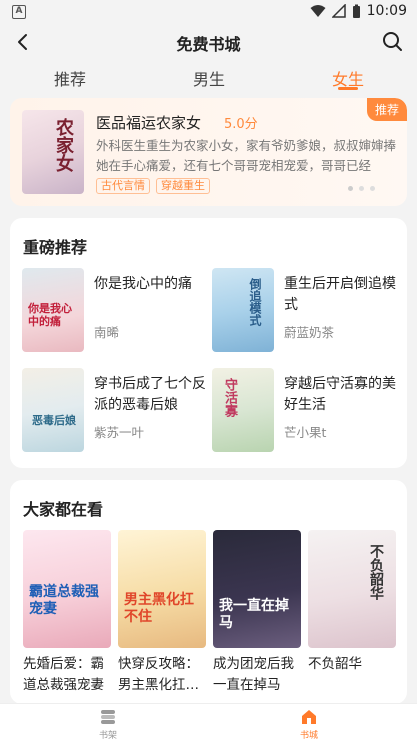 This screenshot has width=417, height=743. What do you see at coordinates (309, 717) in the screenshot?
I see `home-icon` at bounding box center [309, 717].